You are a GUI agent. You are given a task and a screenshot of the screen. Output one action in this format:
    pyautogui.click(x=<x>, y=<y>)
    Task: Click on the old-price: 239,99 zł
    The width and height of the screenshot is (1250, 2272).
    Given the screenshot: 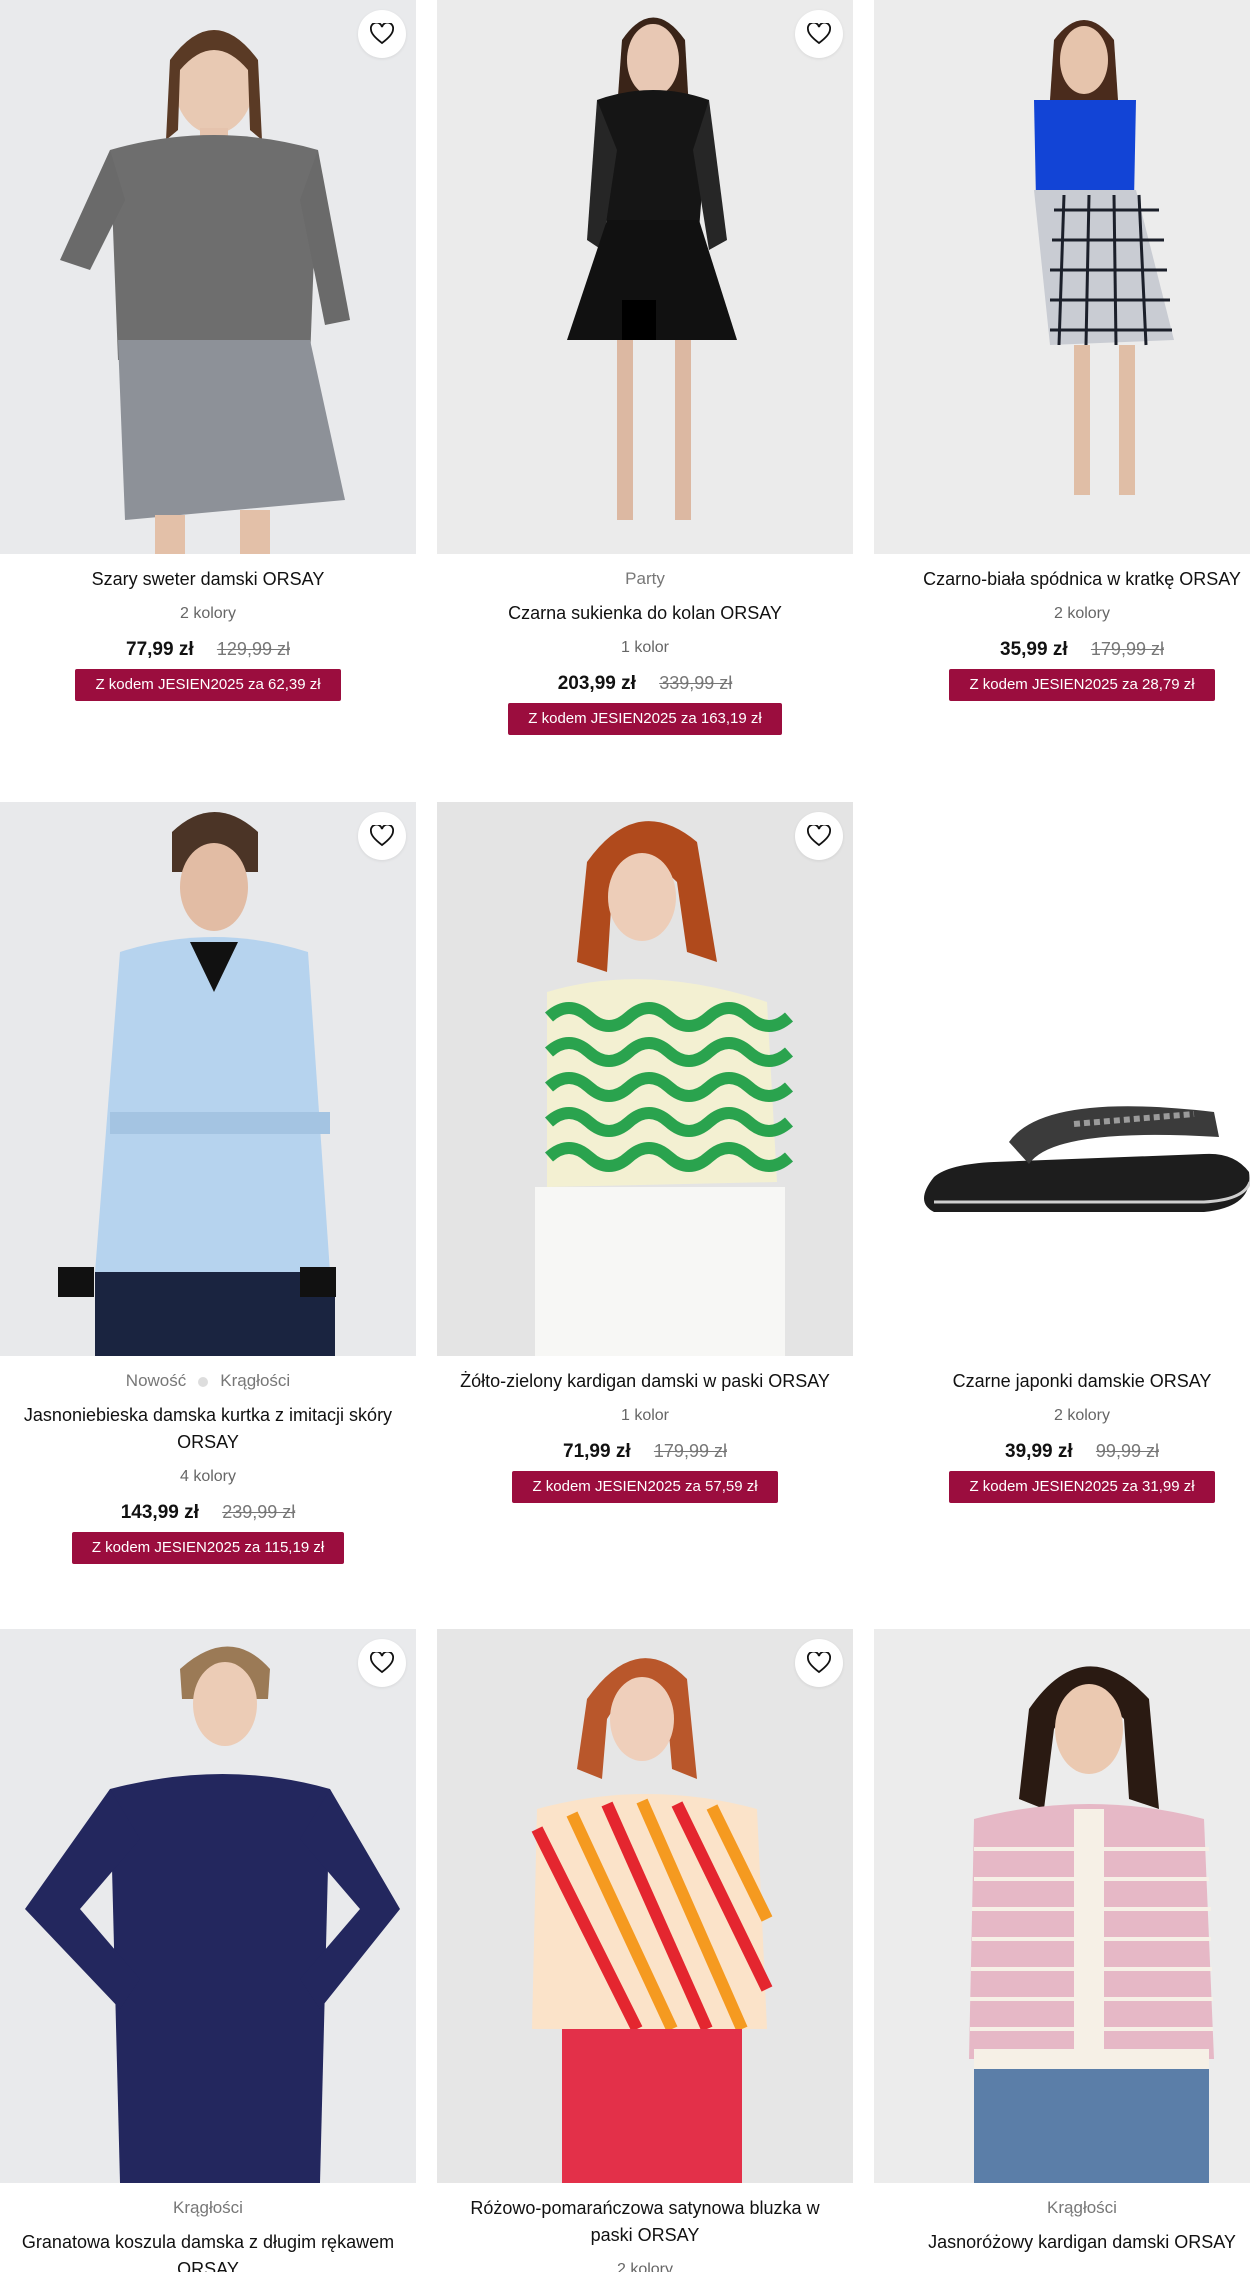 What is the action you would take?
    pyautogui.click(x=259, y=1512)
    